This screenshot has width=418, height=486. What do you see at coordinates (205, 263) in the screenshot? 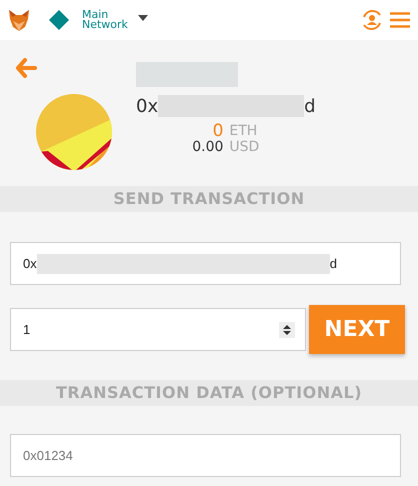
I see `recipient-field: 0x d` at bounding box center [205, 263].